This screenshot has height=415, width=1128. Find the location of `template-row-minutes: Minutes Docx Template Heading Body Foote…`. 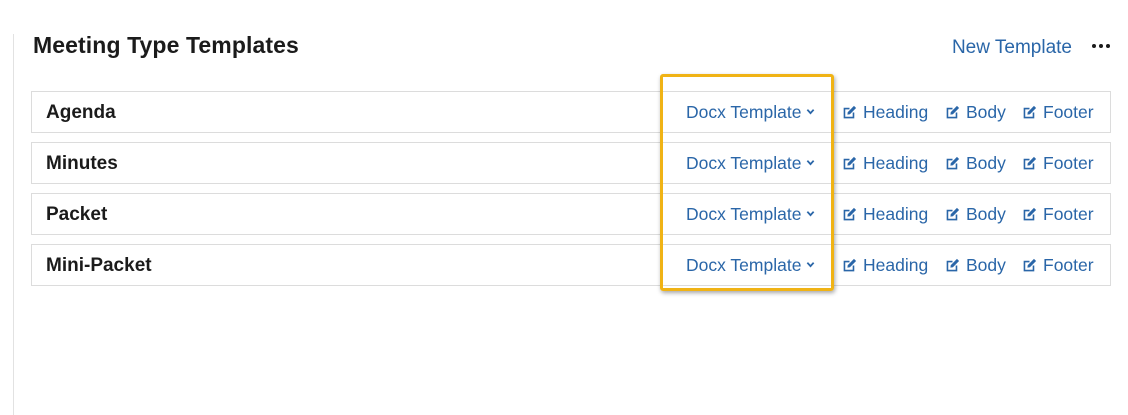

template-row-minutes: Minutes Docx Template Heading Body Foote… is located at coordinates (571, 163).